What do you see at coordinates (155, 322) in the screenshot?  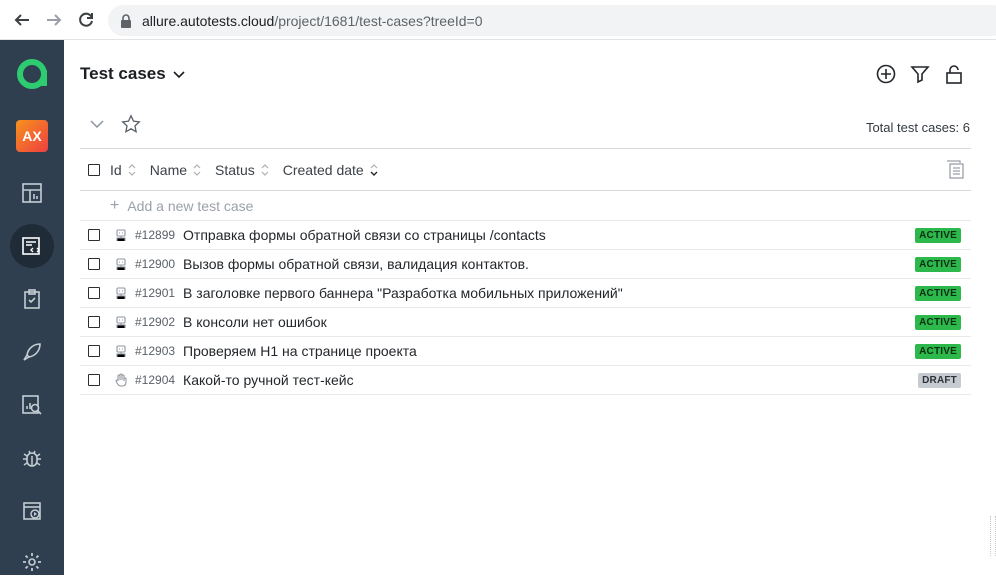 I see `test-case-id: #12902` at bounding box center [155, 322].